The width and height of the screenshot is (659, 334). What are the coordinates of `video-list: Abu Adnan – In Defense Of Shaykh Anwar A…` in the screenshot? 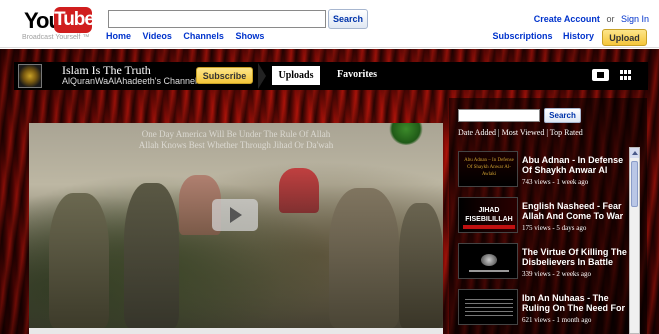 It's located at (542, 240).